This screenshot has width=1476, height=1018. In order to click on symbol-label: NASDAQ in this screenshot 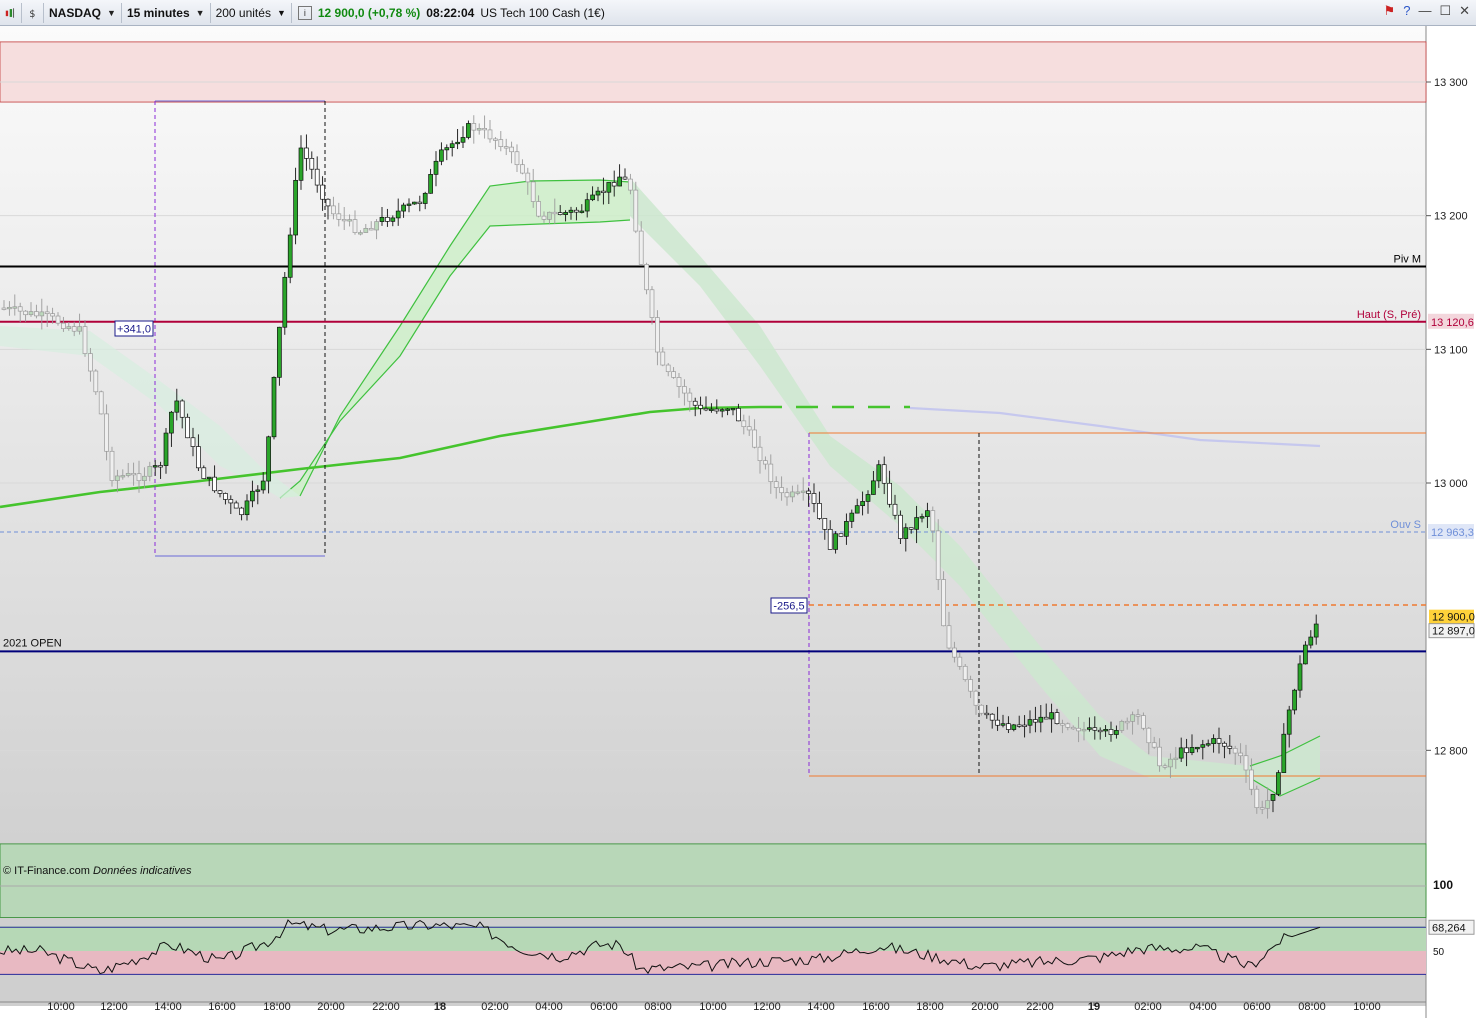, I will do `click(75, 12)`.